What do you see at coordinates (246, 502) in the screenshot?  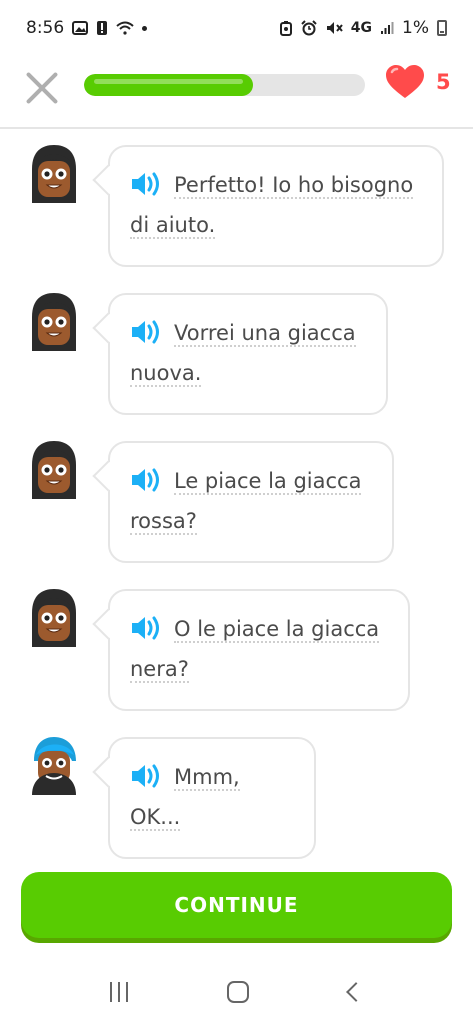 I see `message-text: Le piace la giacca rossa?` at bounding box center [246, 502].